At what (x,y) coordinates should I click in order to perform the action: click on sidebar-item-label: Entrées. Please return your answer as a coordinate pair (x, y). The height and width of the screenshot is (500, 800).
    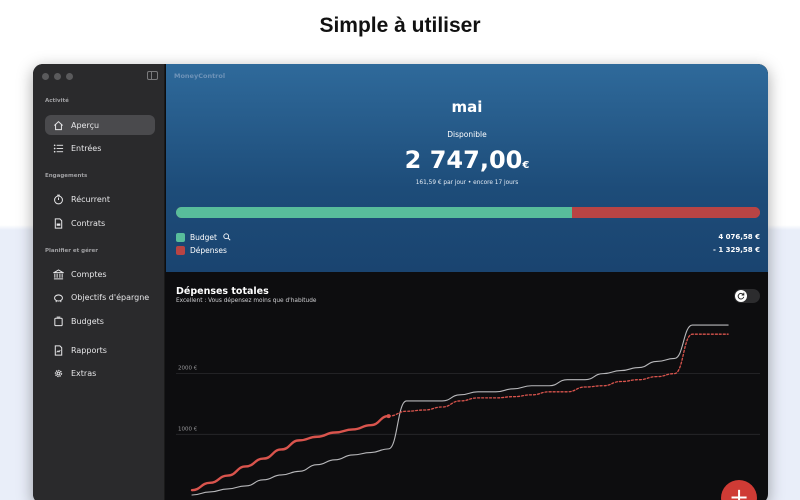
    Looking at the image, I should click on (86, 148).